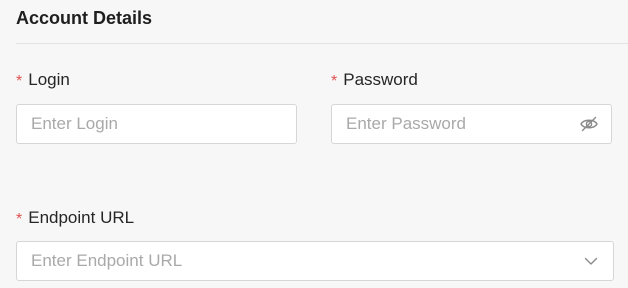  What do you see at coordinates (84, 18) in the screenshot?
I see `section-title: Account Details` at bounding box center [84, 18].